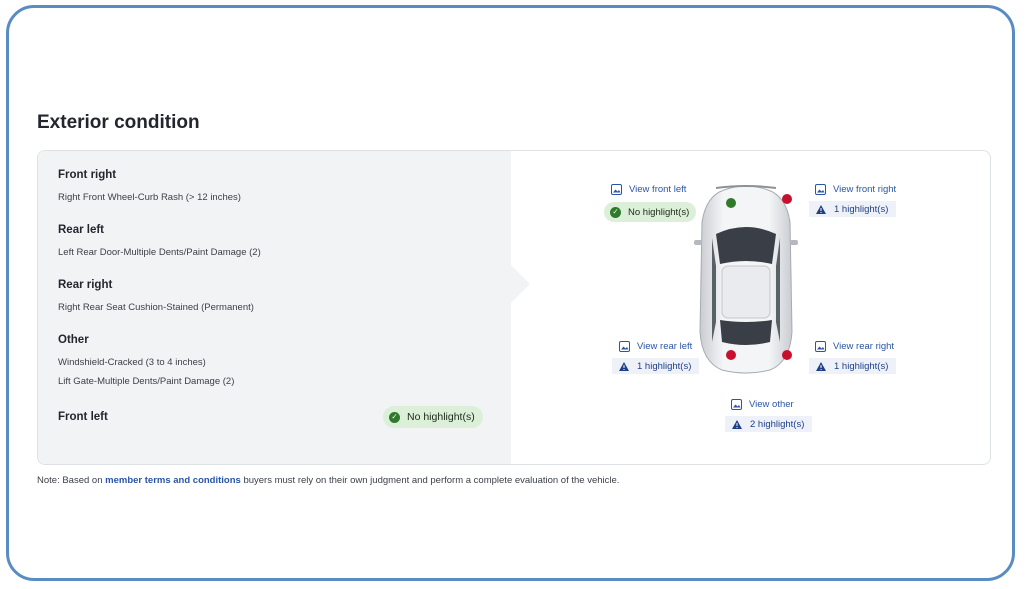 This screenshot has height=589, width=1026. Describe the element at coordinates (650, 212) in the screenshot. I see `front-left-diagram-badge: ✓ No highlight(s)` at that location.